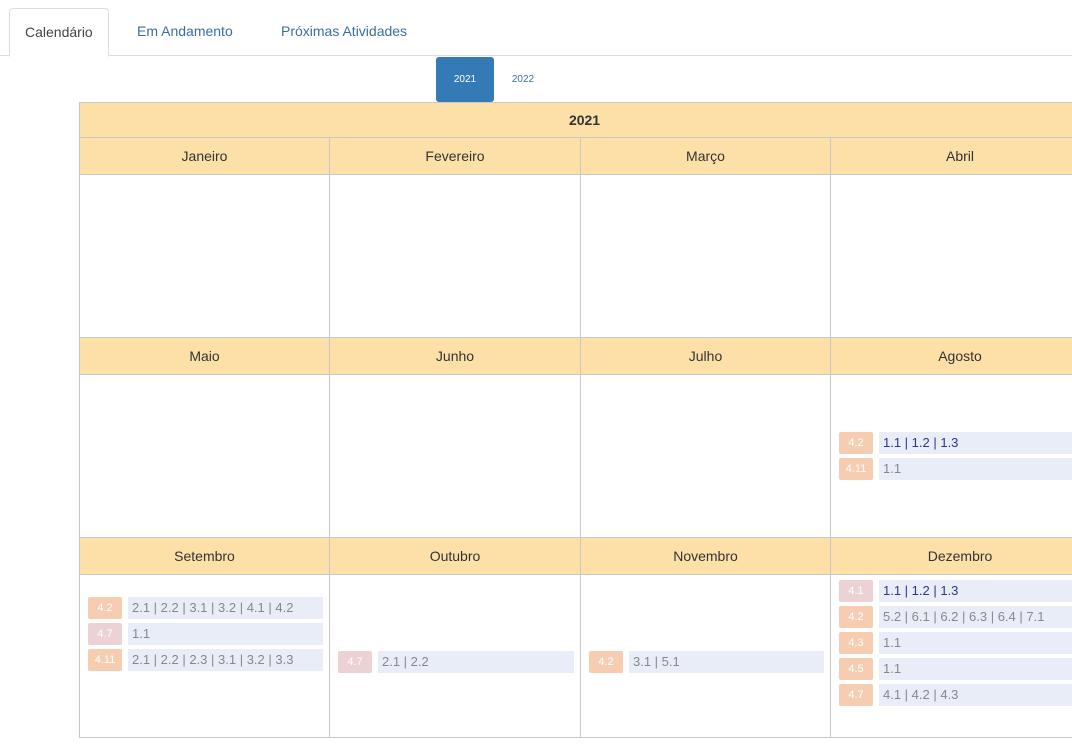 This screenshot has width=1072, height=745. What do you see at coordinates (204, 356) in the screenshot?
I see `month-header-maio: Maio` at bounding box center [204, 356].